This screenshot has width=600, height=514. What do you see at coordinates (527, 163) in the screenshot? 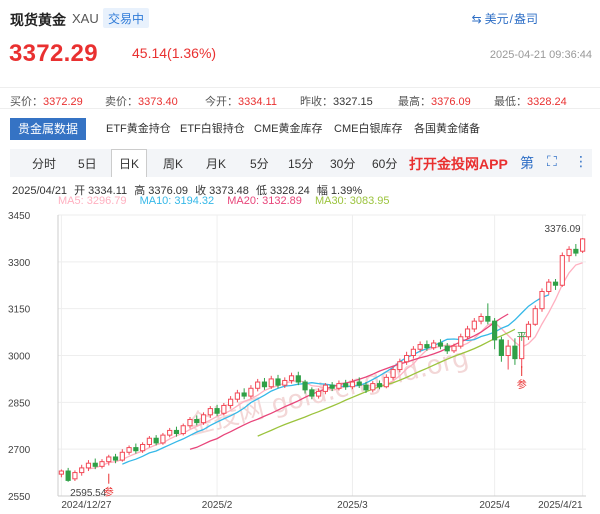
I see `drawing-tool-icon: 第` at bounding box center [527, 163].